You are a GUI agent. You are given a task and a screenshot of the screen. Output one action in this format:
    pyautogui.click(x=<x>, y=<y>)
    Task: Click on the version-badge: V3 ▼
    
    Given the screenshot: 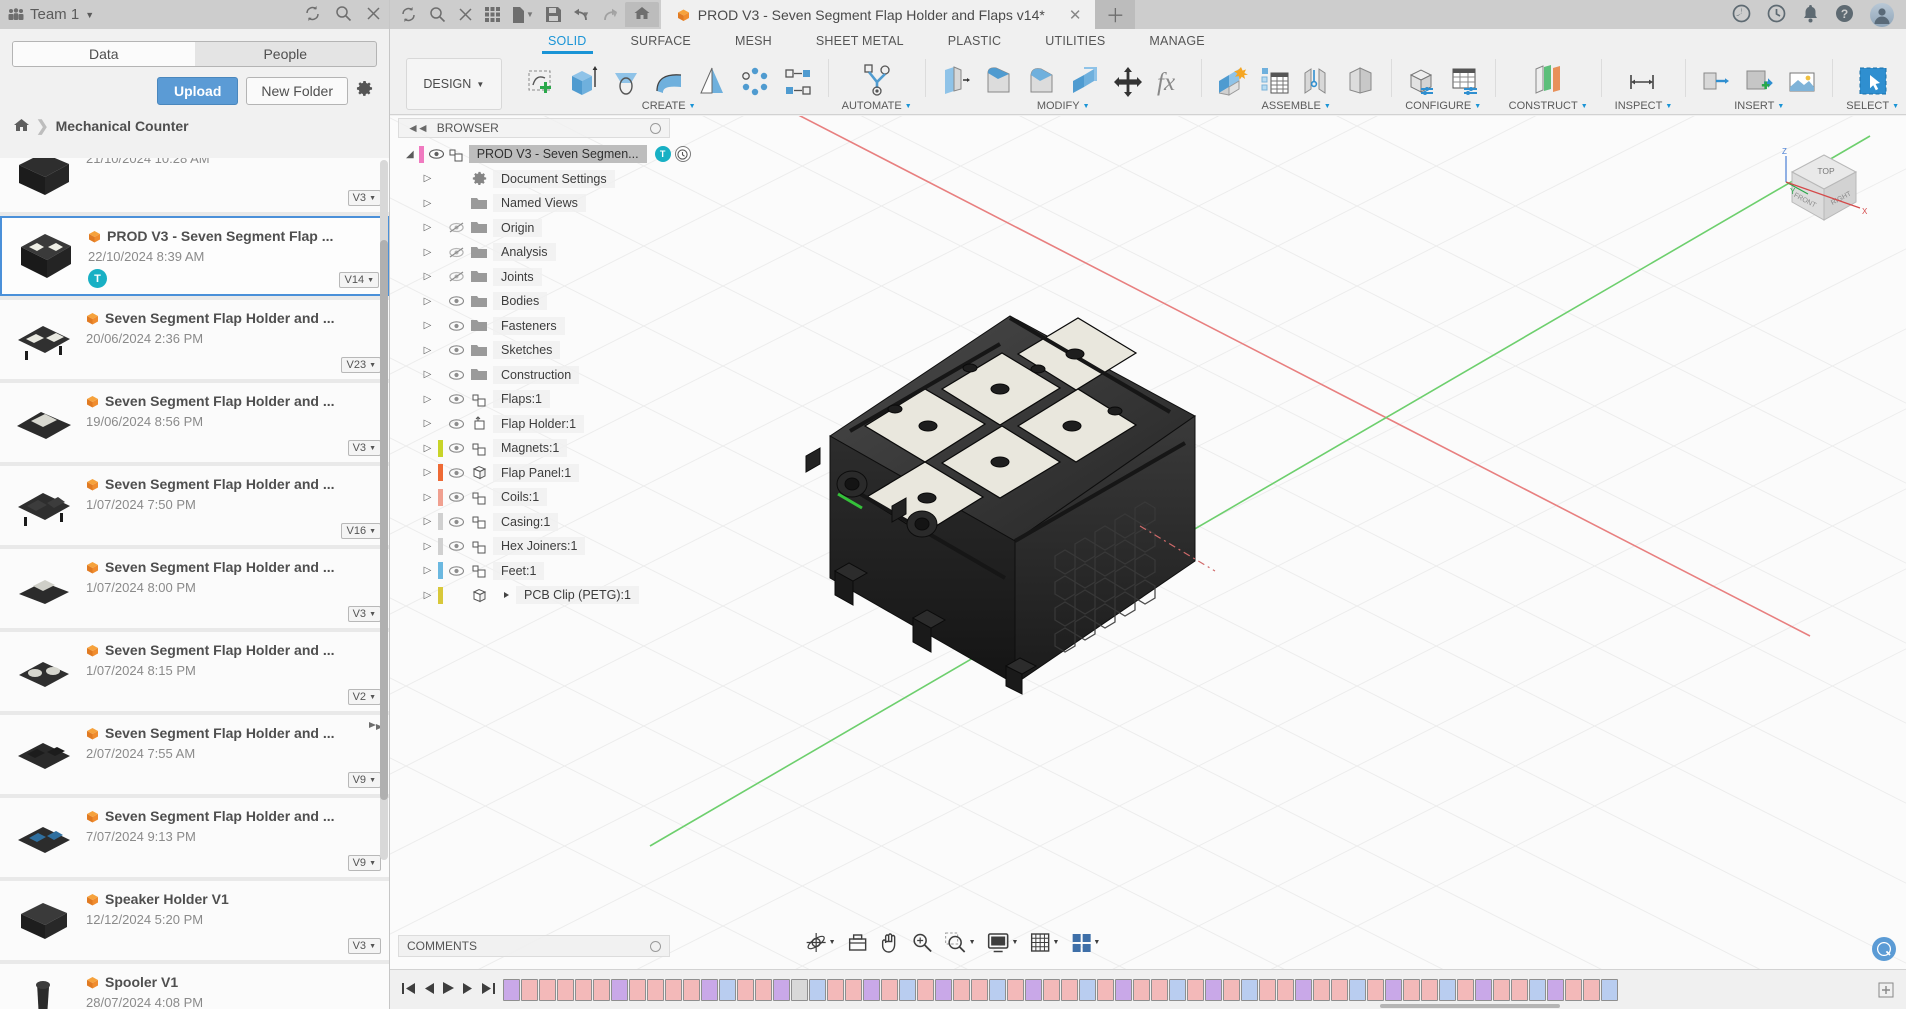 What is the action you would take?
    pyautogui.click(x=364, y=448)
    